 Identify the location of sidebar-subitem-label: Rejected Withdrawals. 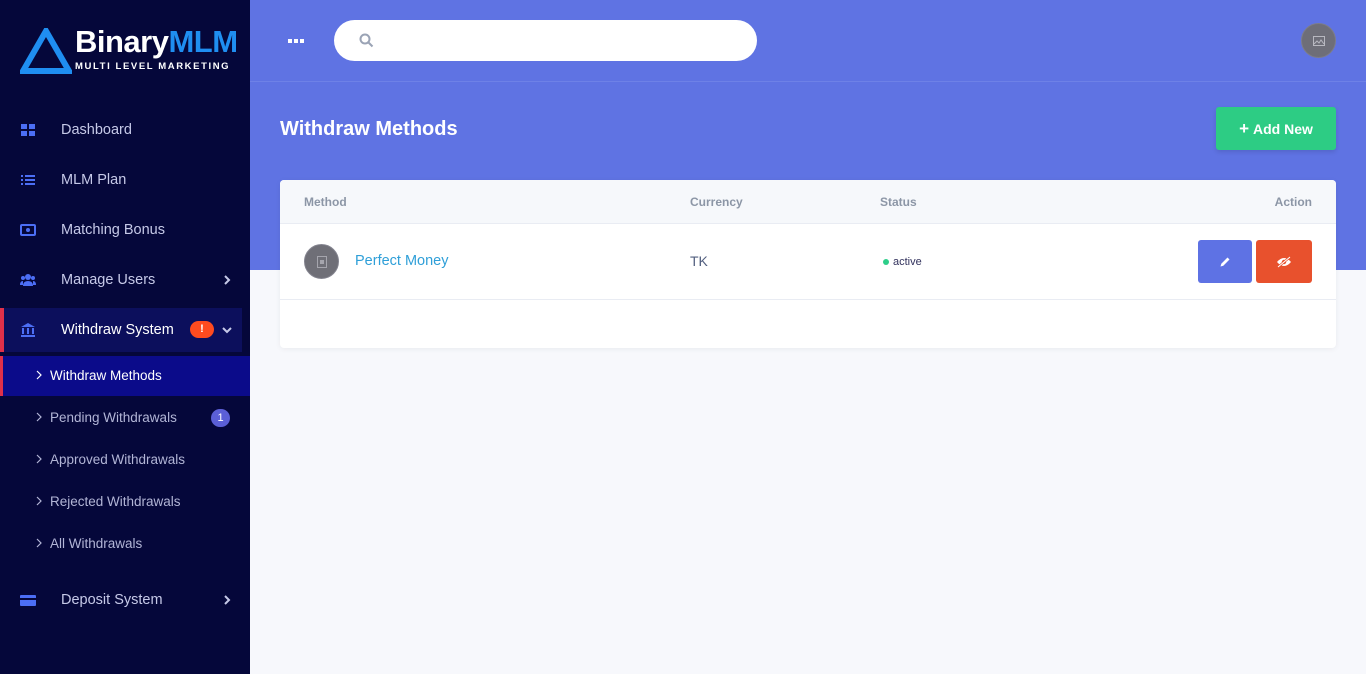
(115, 501).